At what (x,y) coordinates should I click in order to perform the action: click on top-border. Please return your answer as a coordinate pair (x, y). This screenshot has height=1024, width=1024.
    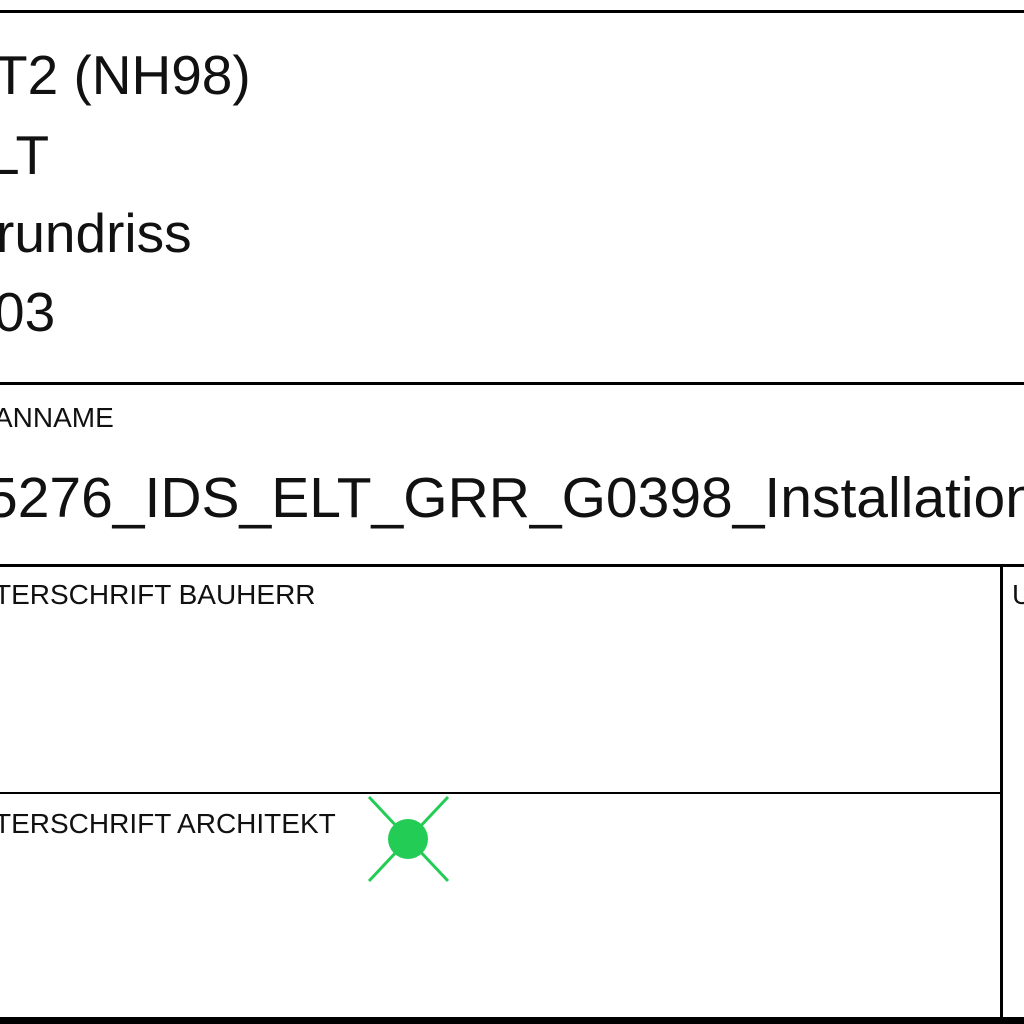
    Looking at the image, I should click on (512, 11).